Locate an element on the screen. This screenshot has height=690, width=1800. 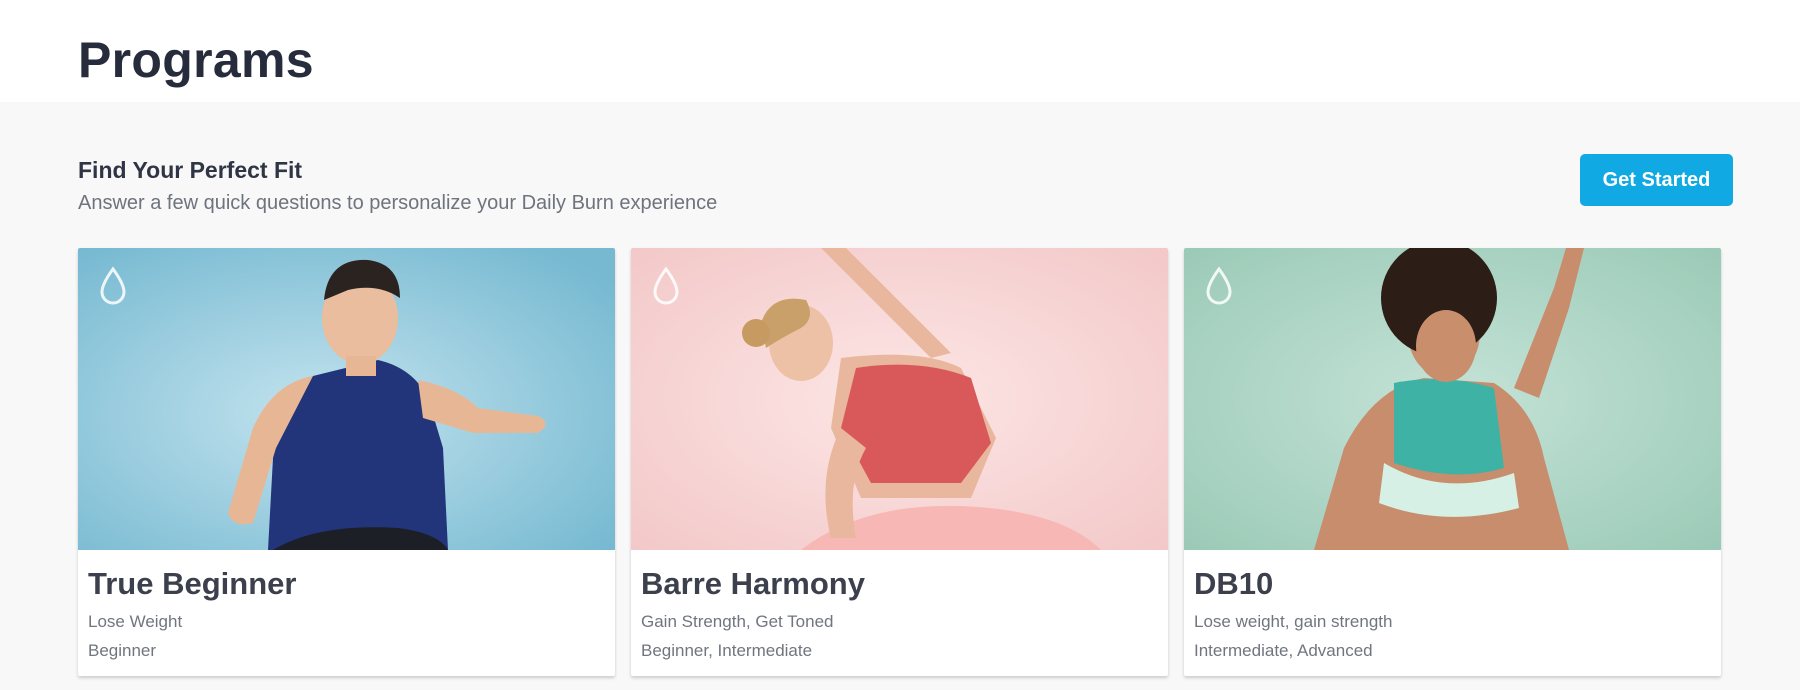
page-title: Programs is located at coordinates (196, 60).